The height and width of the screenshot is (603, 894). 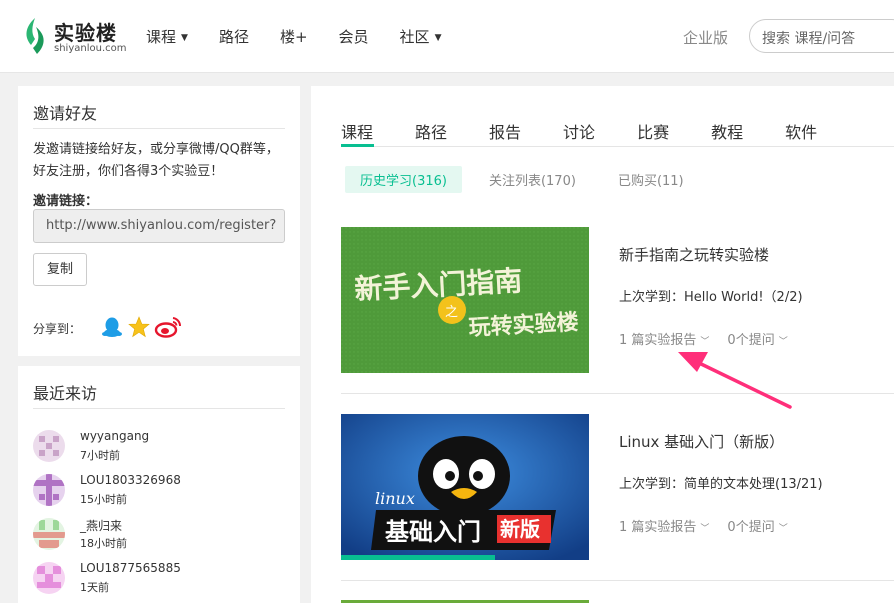 What do you see at coordinates (100, 455) in the screenshot?
I see `visitor-time: 7小时前` at bounding box center [100, 455].